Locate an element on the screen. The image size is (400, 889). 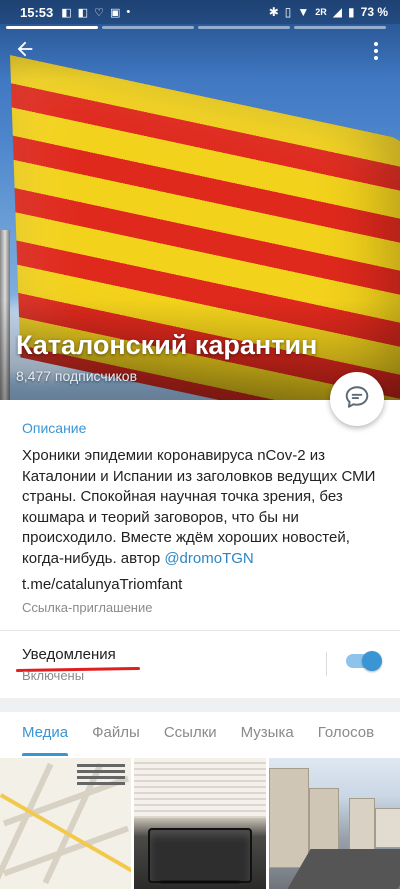
media-thumbnail-map is located at coordinates (66, 823).